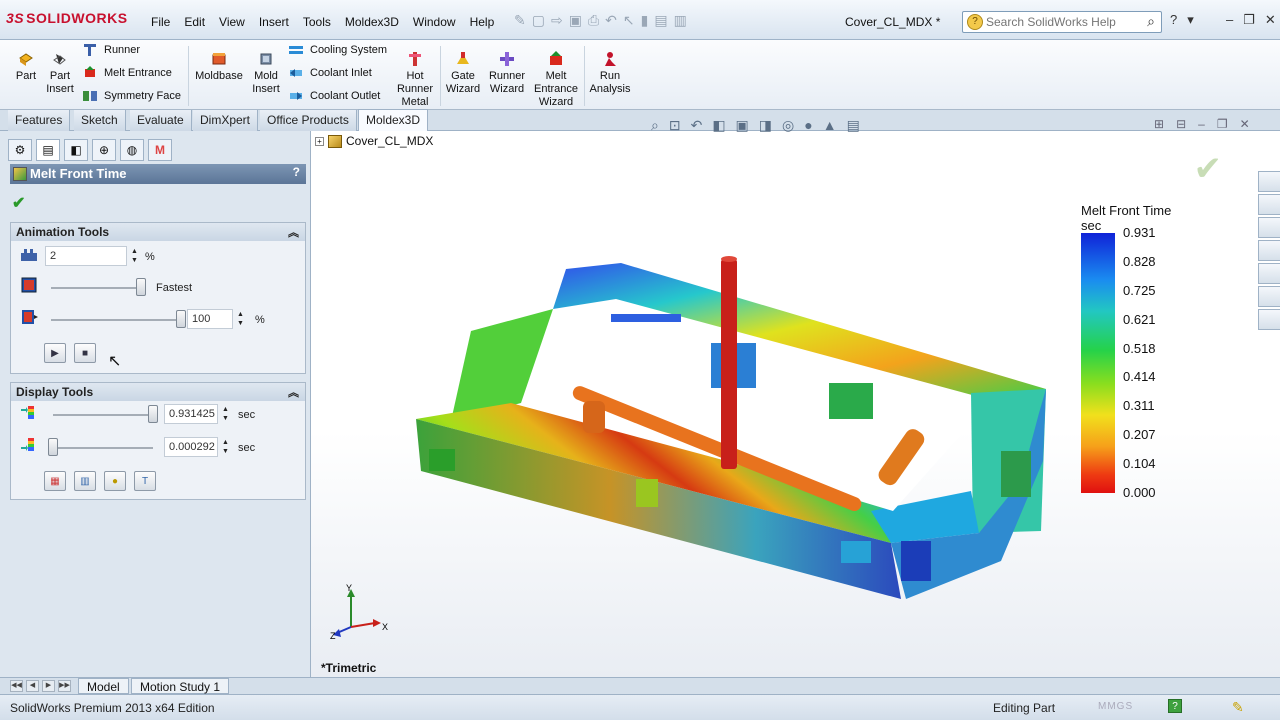  What do you see at coordinates (1269, 296) in the screenshot?
I see `appearances-tab-icon` at bounding box center [1269, 296].